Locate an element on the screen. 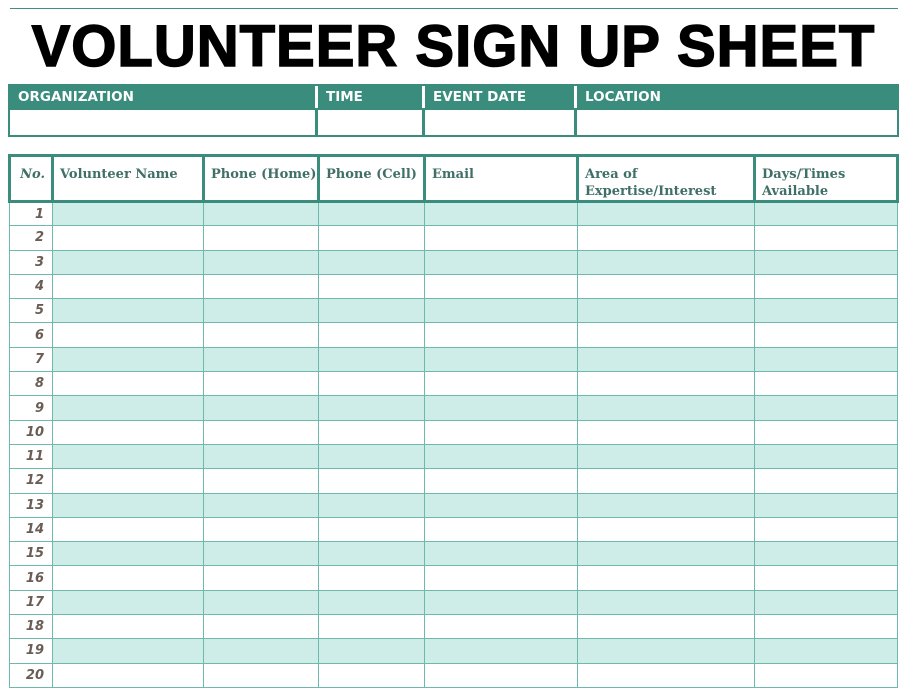 The width and height of the screenshot is (907, 699). location-field is located at coordinates (737, 122).